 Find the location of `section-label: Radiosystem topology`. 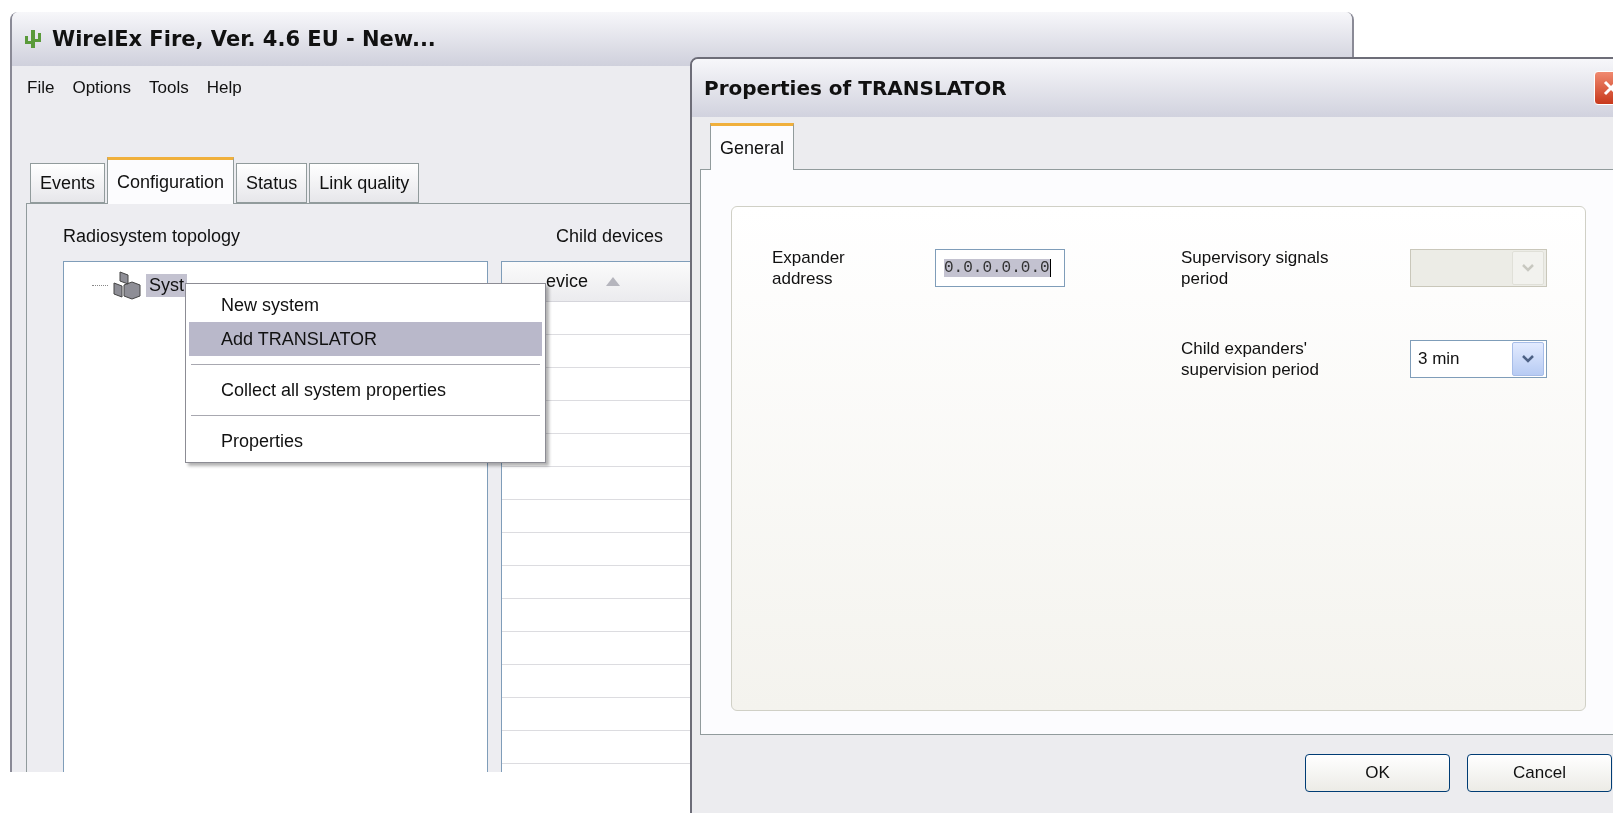

section-label: Radiosystem topology is located at coordinates (152, 236).